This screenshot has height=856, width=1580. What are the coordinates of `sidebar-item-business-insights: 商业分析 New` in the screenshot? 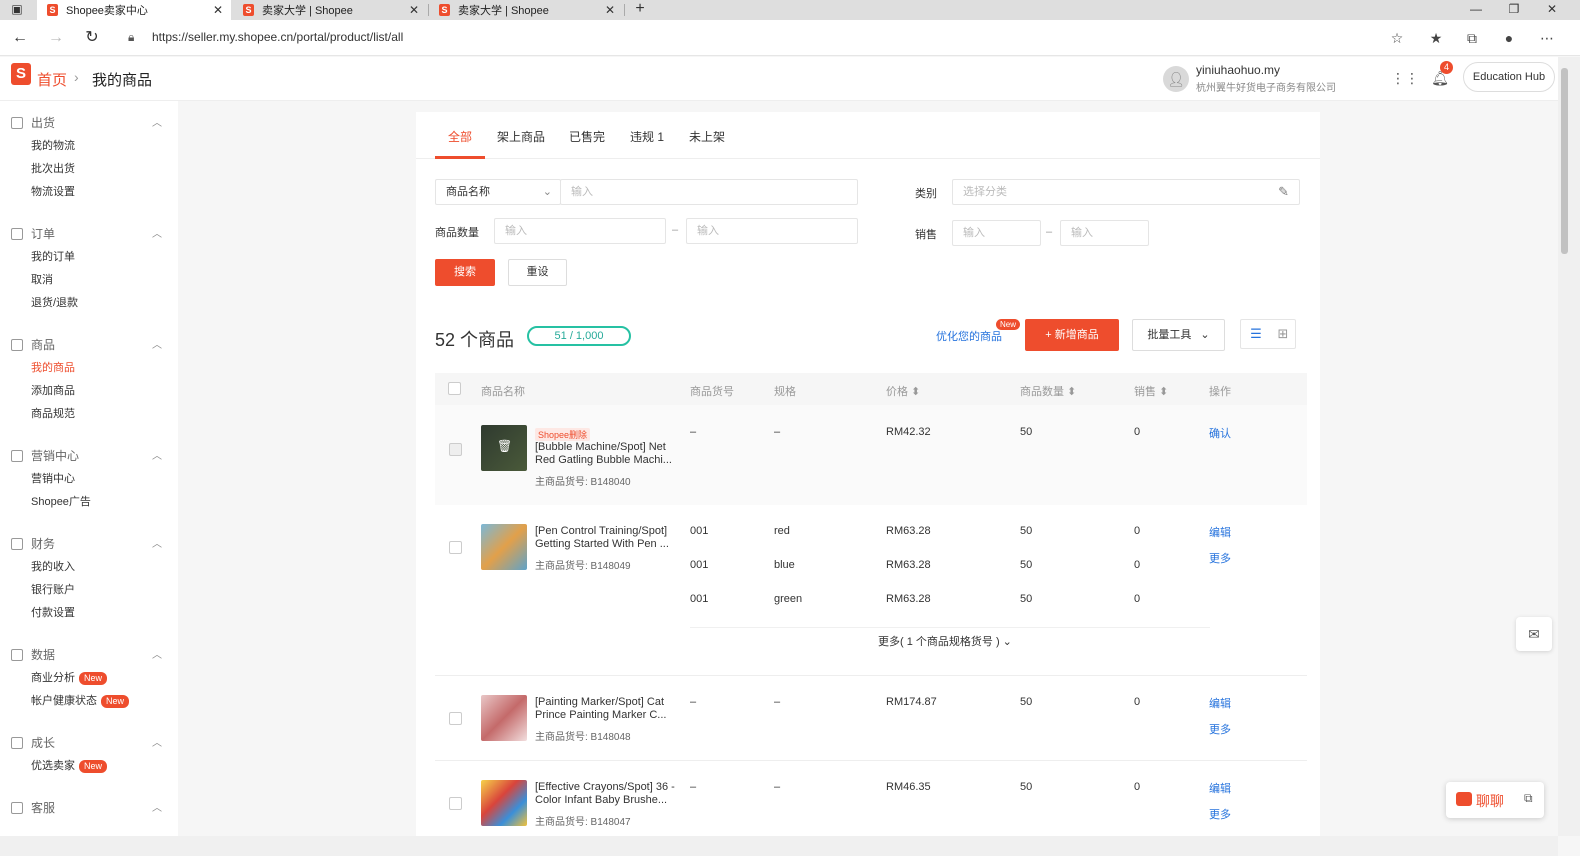 It's located at (89, 678).